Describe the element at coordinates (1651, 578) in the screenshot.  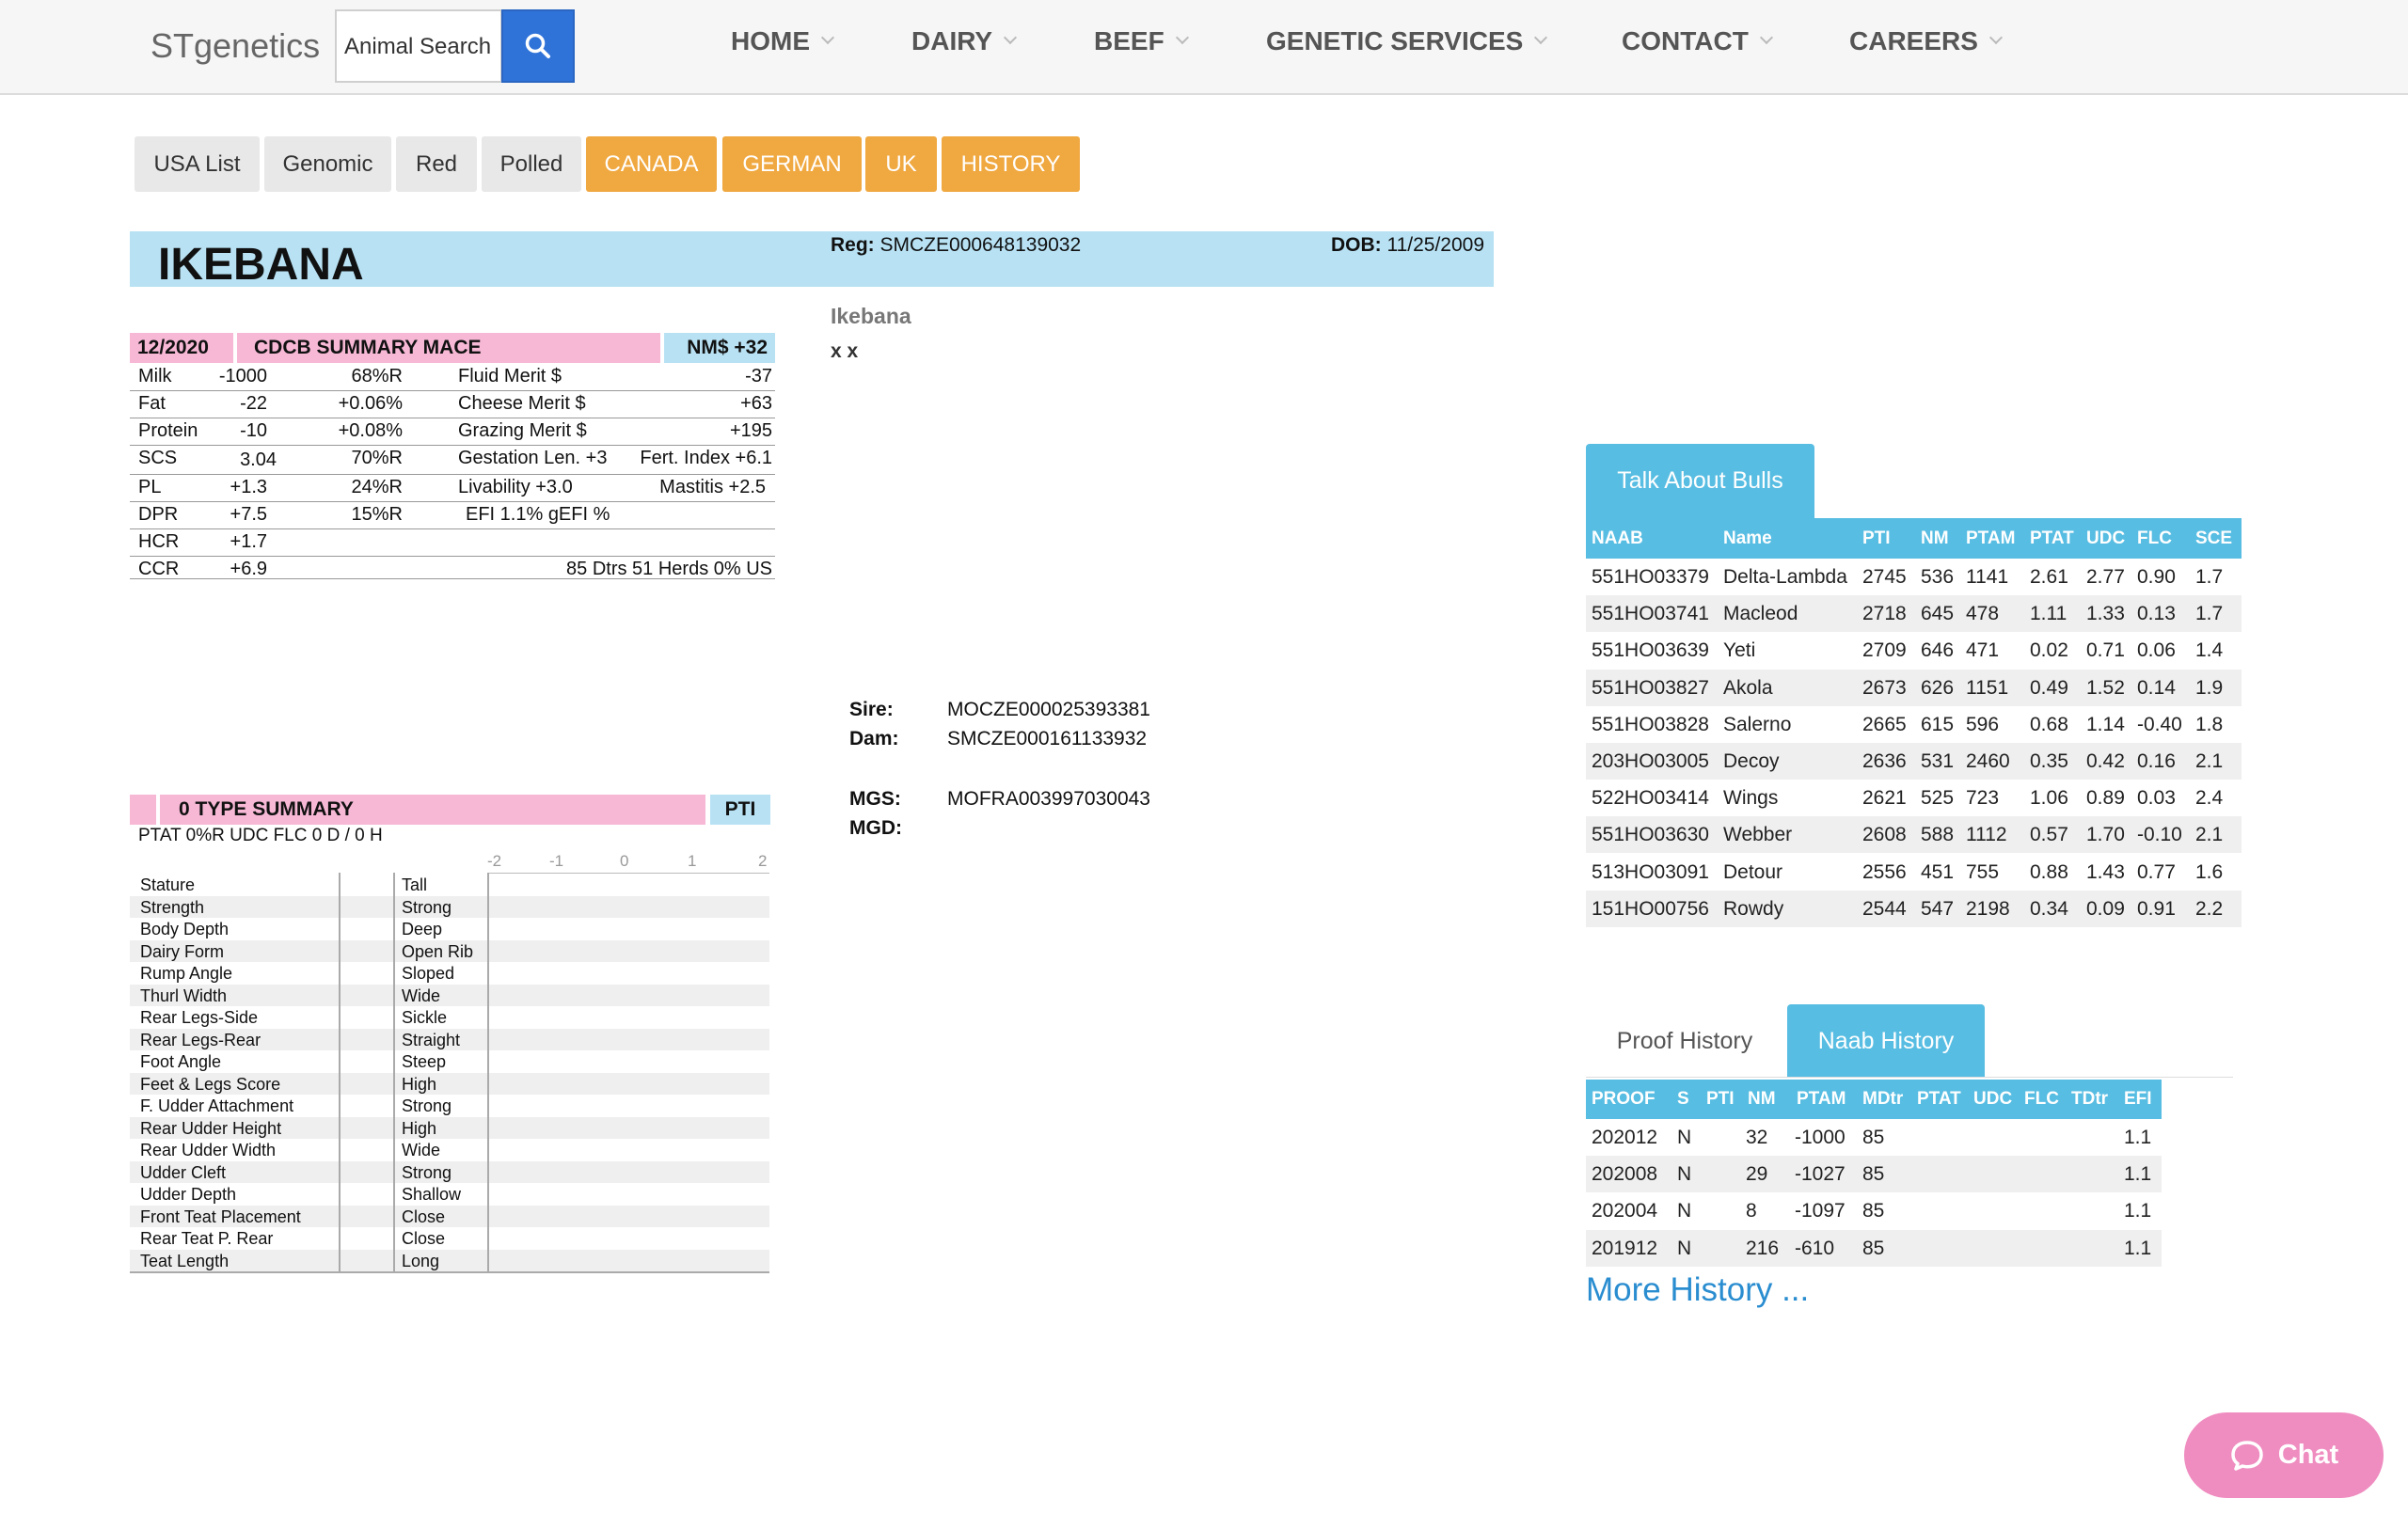
I see `bull-naab: 551HO03379` at that location.